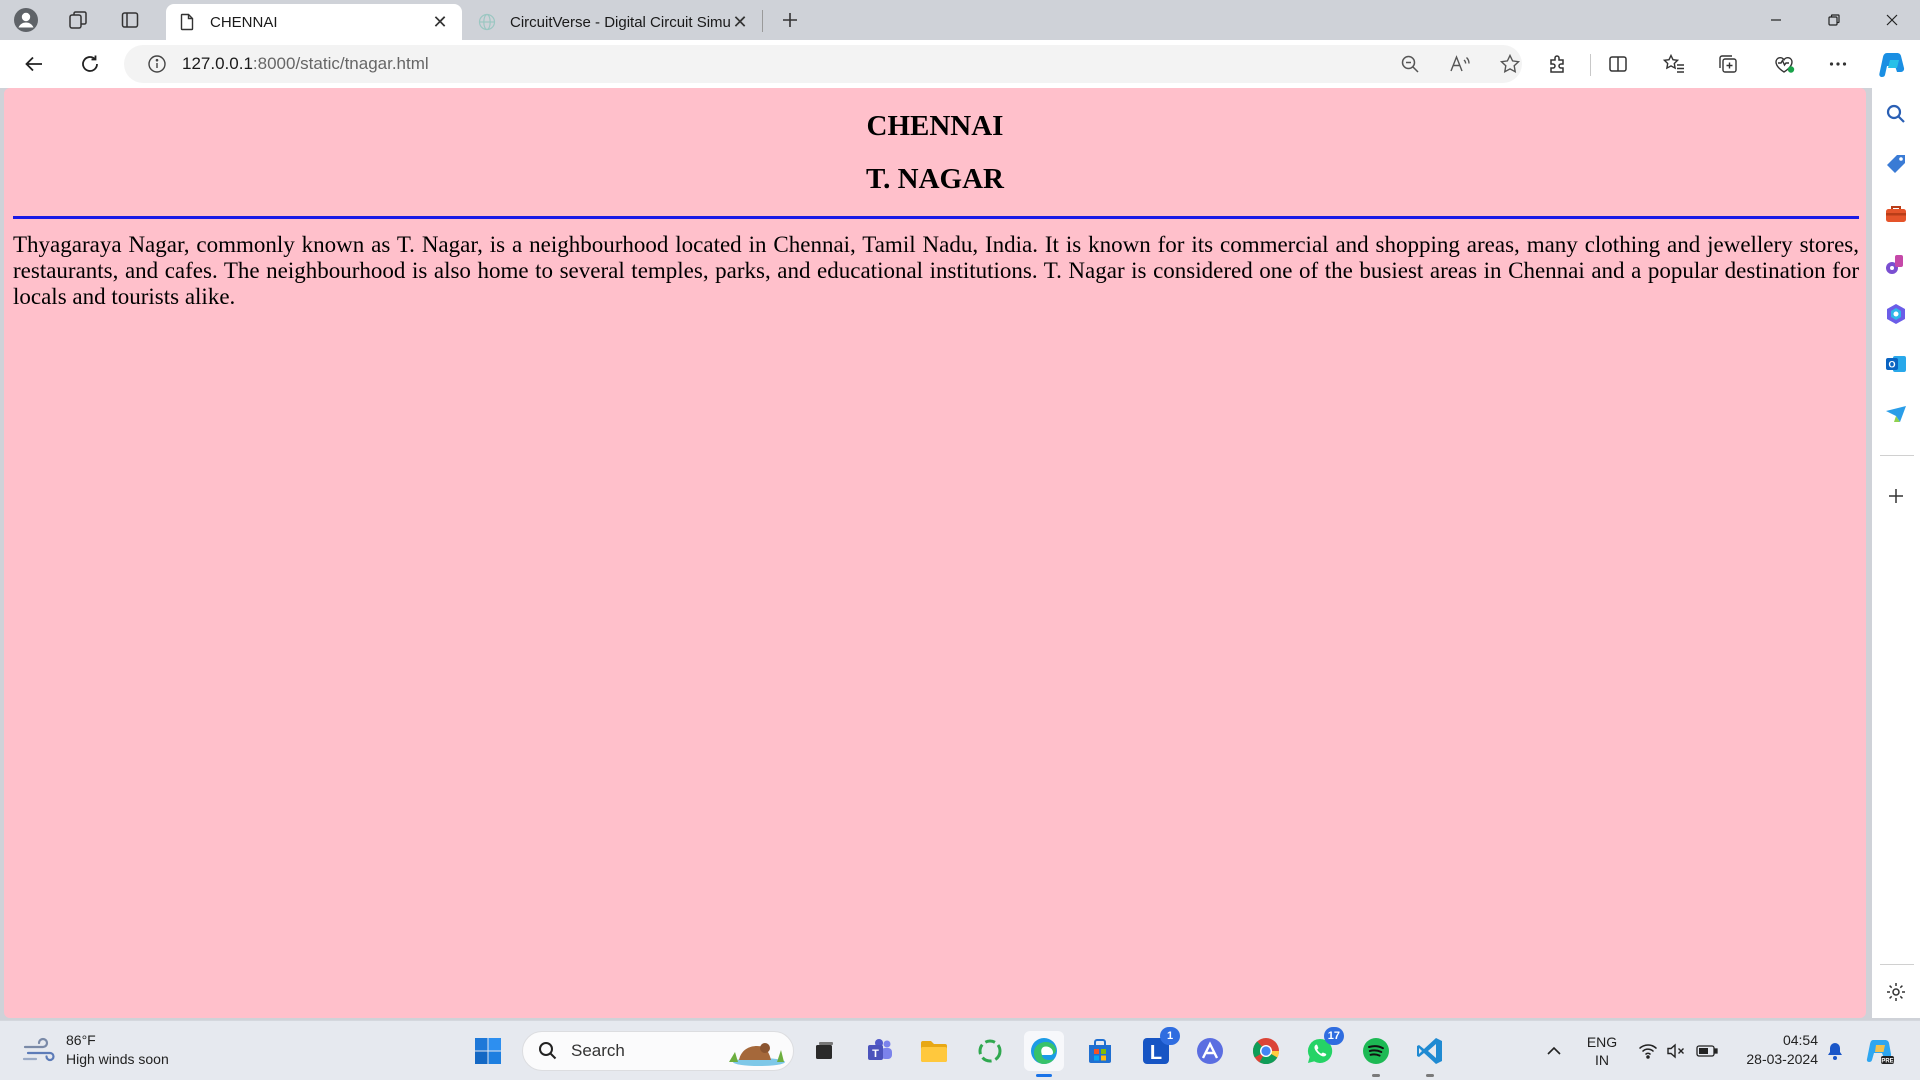 The width and height of the screenshot is (1920, 1080). What do you see at coordinates (598, 1050) in the screenshot?
I see `search-label: Search` at bounding box center [598, 1050].